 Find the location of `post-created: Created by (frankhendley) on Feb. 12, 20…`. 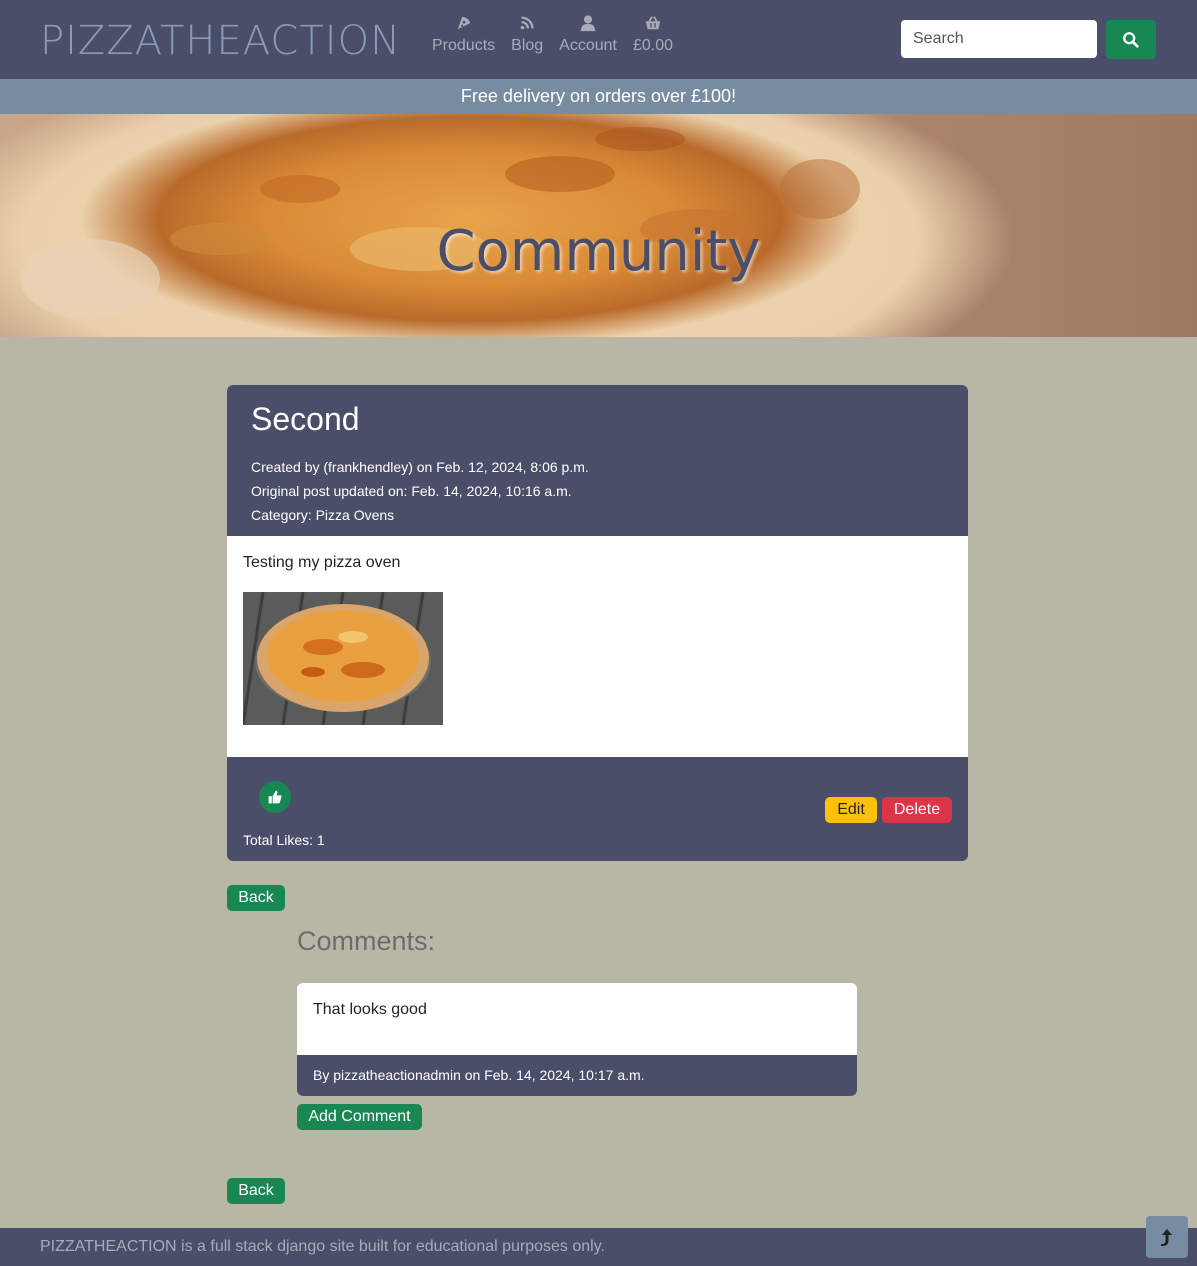

post-created: Created by (frankhendley) on Feb. 12, 20… is located at coordinates (420, 467).